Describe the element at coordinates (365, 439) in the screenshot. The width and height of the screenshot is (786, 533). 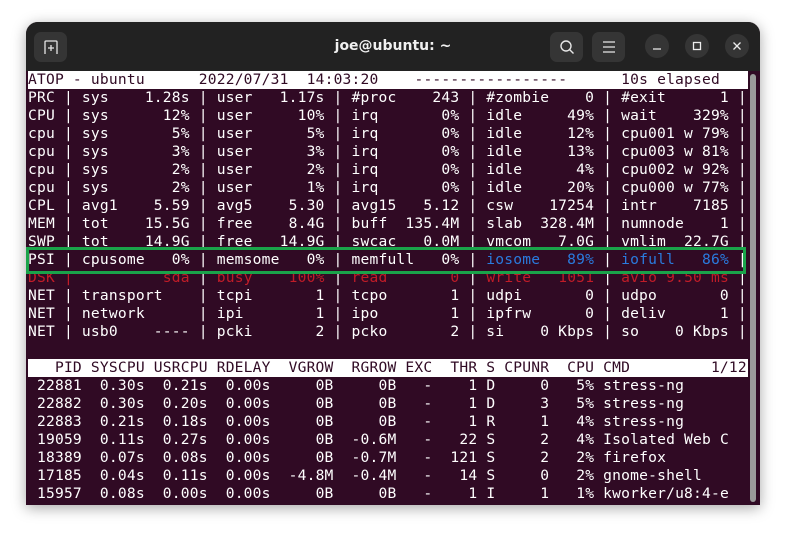
I see `process-rgrow: -0.6M` at that location.